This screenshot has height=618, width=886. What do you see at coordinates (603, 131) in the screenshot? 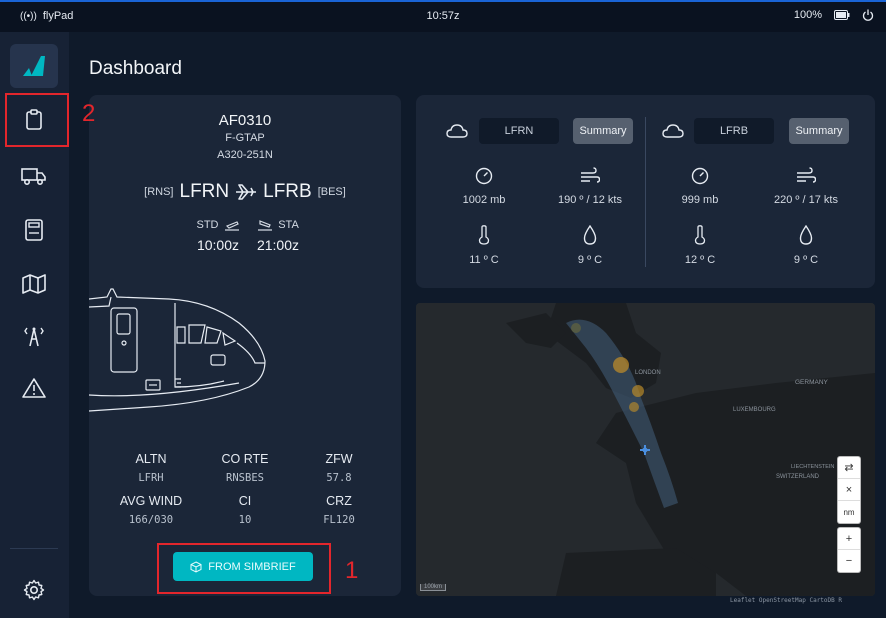
I see `weather-origin-summary-button: Summary` at bounding box center [603, 131].